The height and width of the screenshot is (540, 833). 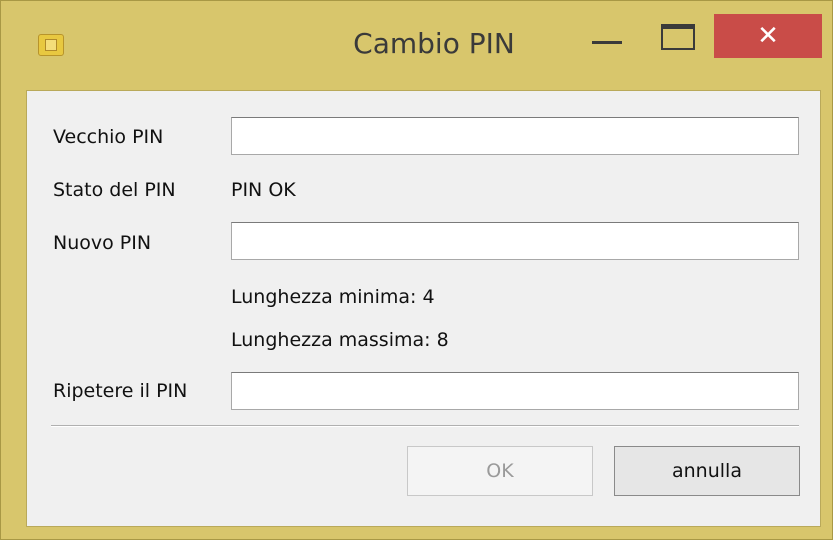 I want to click on cancel-button: annulla, so click(x=707, y=471).